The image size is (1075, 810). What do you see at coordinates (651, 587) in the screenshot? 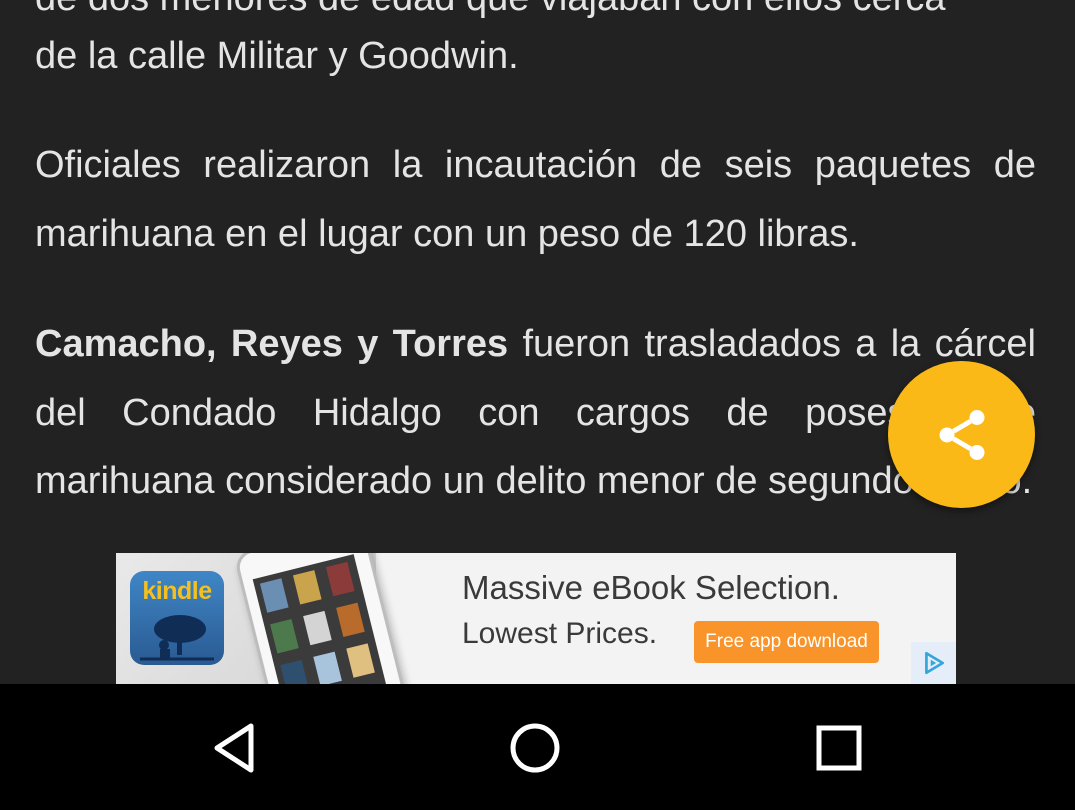
I see `ad-headline: Massive eBook Selection.` at bounding box center [651, 587].